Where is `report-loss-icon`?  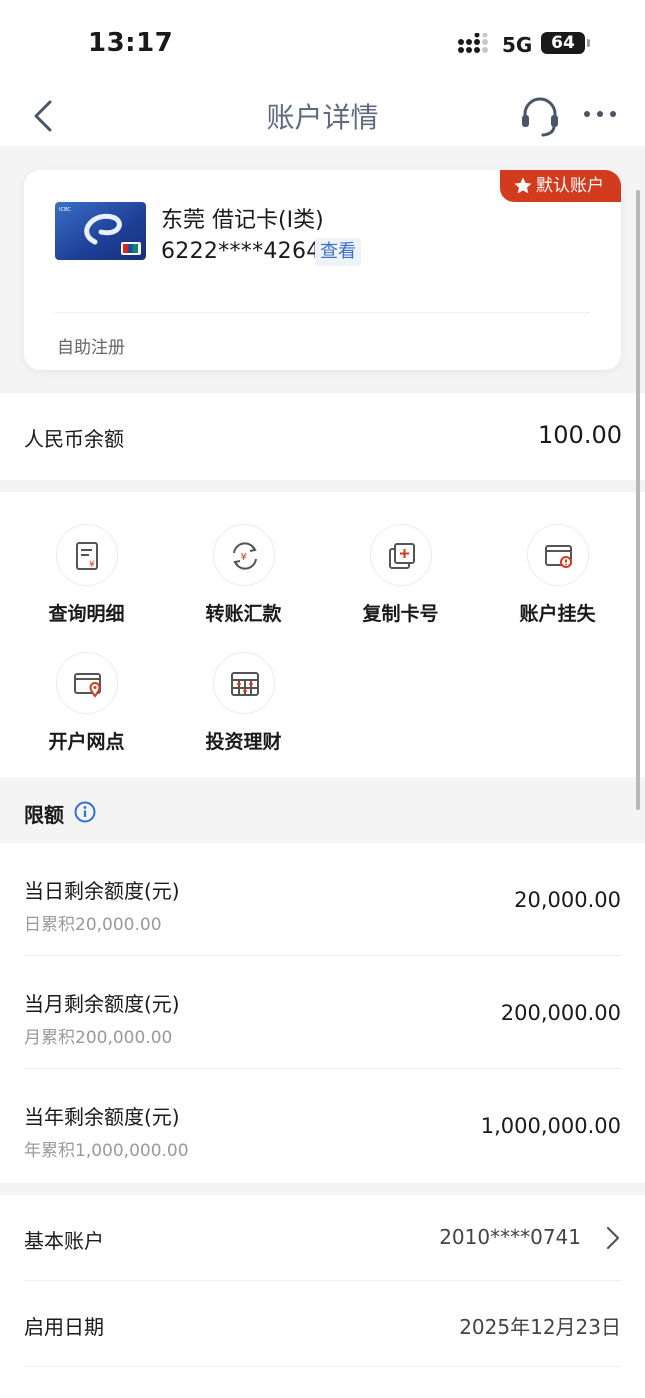
report-loss-icon is located at coordinates (558, 556).